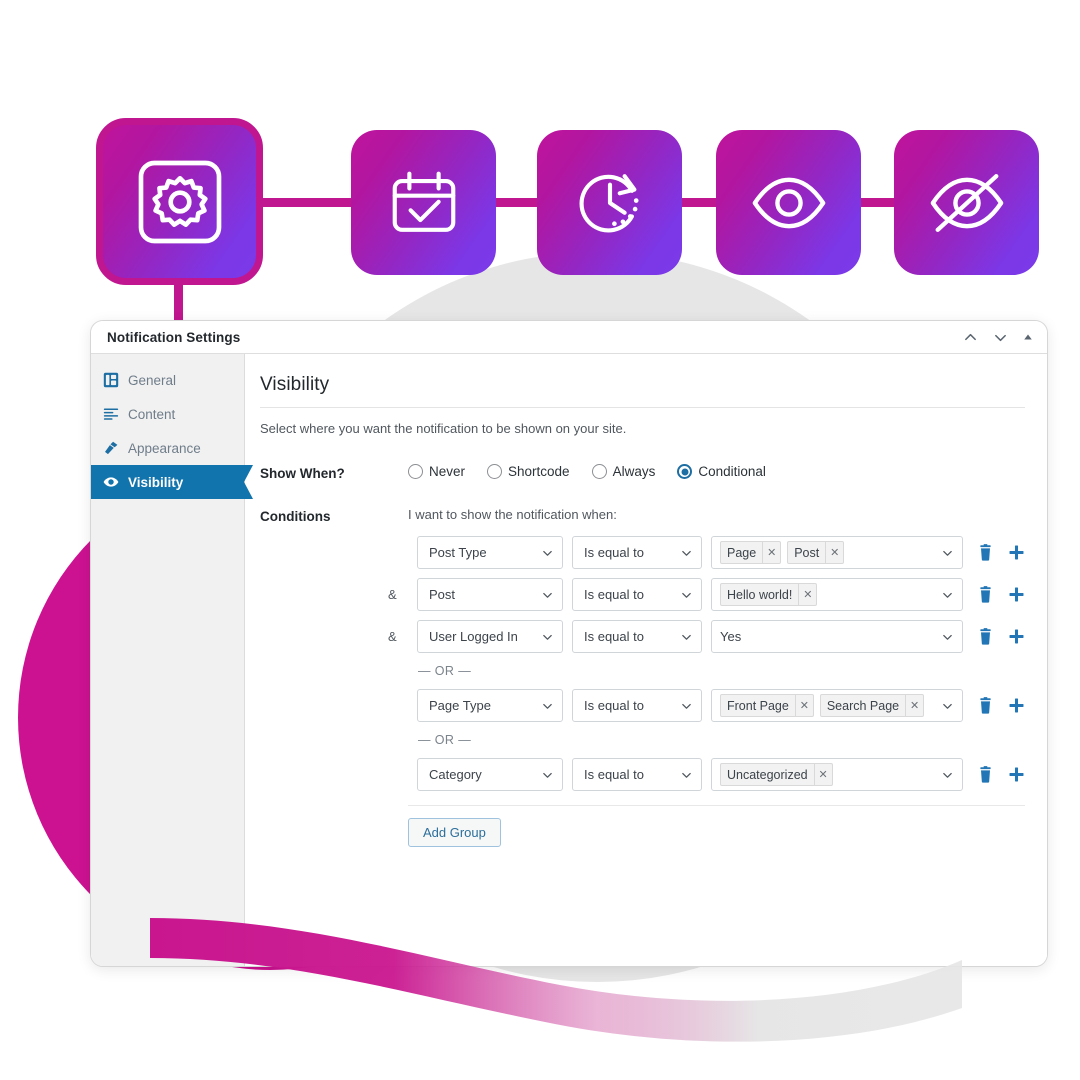 The width and height of the screenshot is (1080, 1080). Describe the element at coordinates (442, 594) in the screenshot. I see `select-value: Post` at that location.